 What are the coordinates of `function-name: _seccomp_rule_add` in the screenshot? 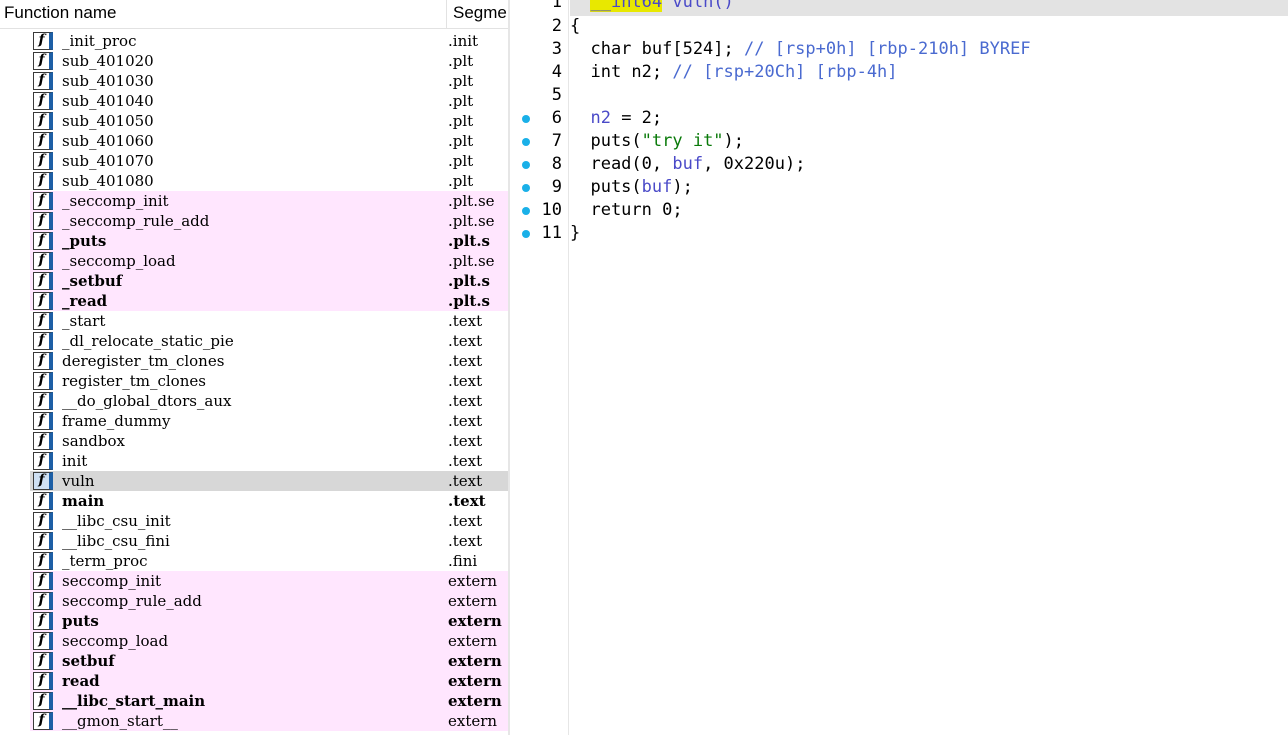 It's located at (136, 221).